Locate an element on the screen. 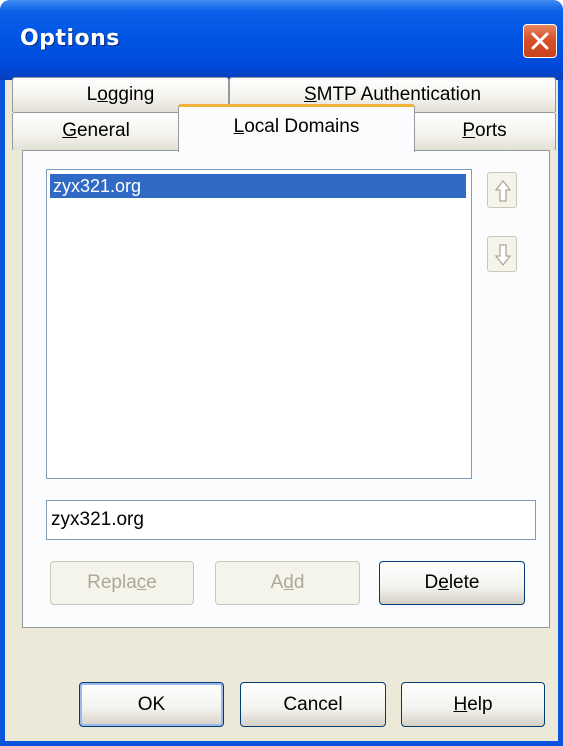 This screenshot has height=746, width=563. title-bar: Options is located at coordinates (281, 40).